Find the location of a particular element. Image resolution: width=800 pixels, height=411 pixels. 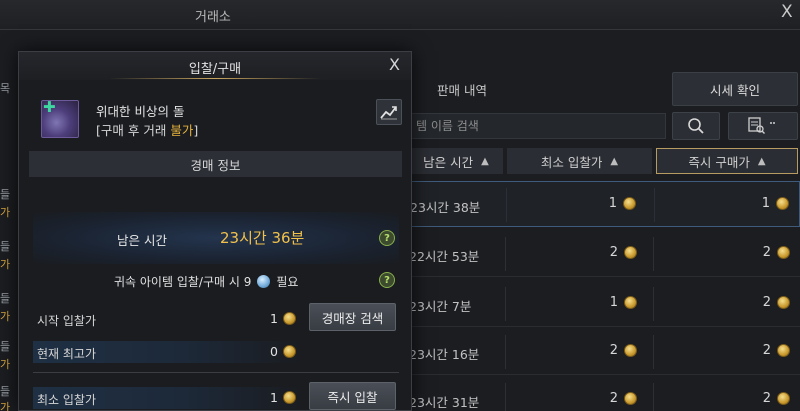

column-label: 즉시 구매가 is located at coordinates (719, 162).